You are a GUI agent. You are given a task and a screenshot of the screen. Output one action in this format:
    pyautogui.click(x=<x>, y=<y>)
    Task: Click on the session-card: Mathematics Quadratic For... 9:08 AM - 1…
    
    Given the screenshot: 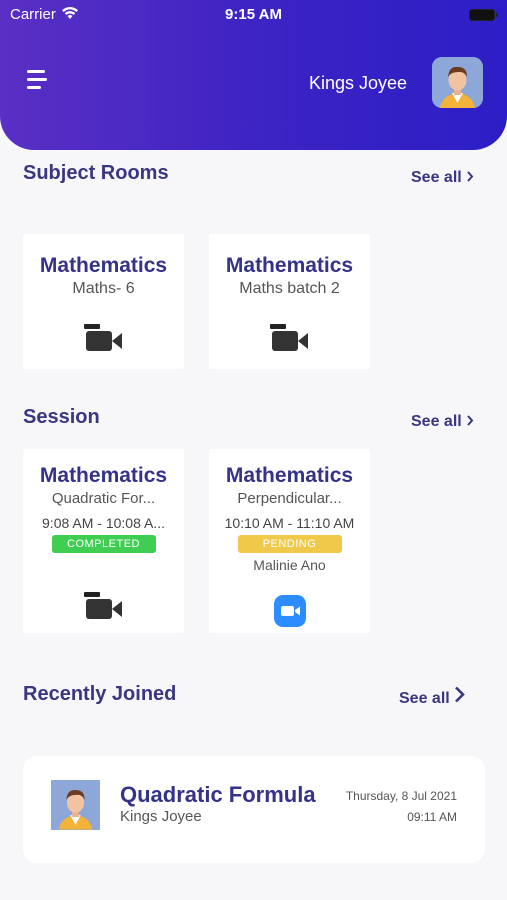 What is the action you would take?
    pyautogui.click(x=103, y=541)
    